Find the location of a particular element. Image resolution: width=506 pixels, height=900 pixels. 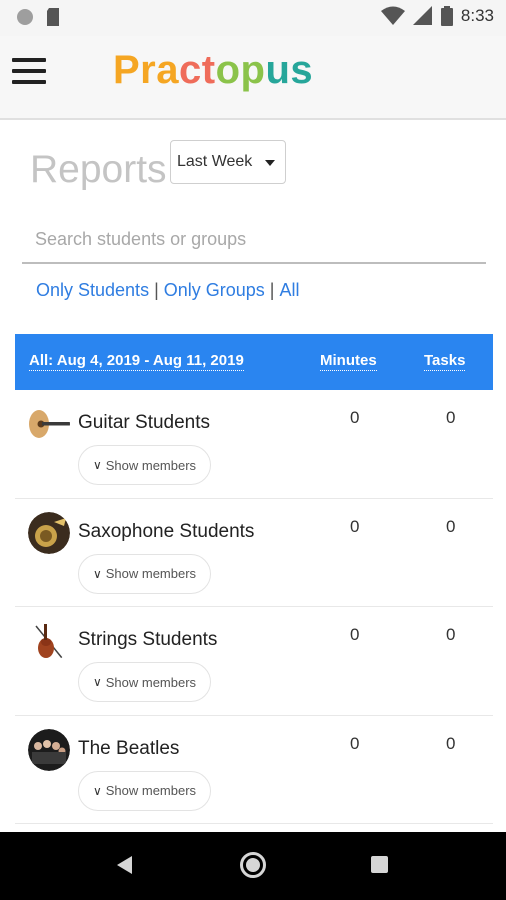

group-name: Guitar Students is located at coordinates (144, 422).